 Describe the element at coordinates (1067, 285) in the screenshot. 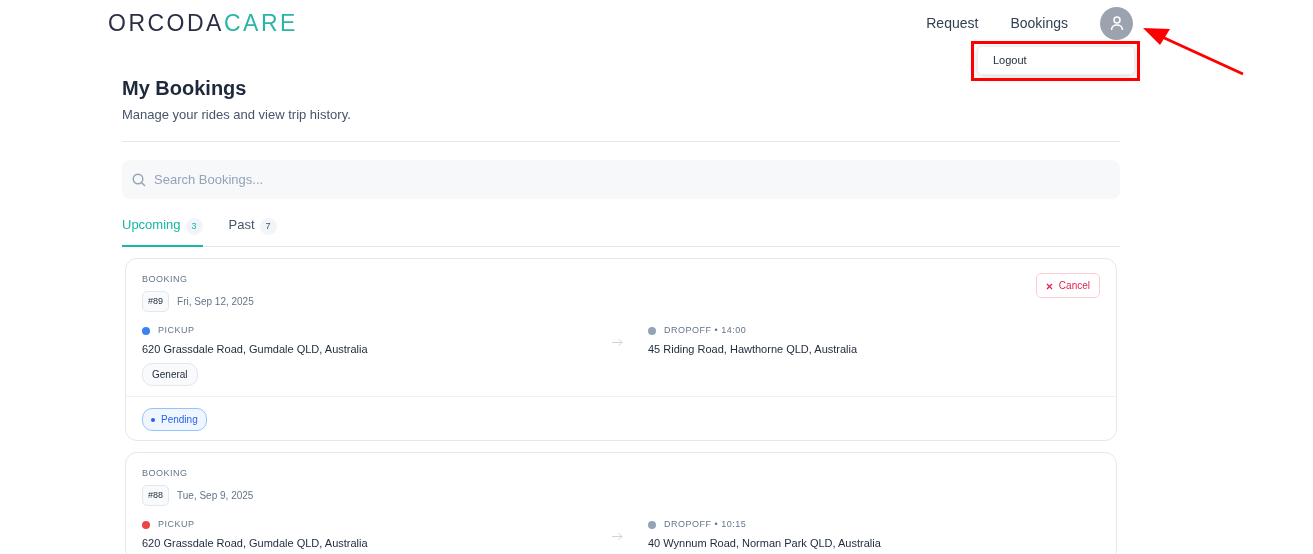

I see `cancel-button: Cancel` at that location.